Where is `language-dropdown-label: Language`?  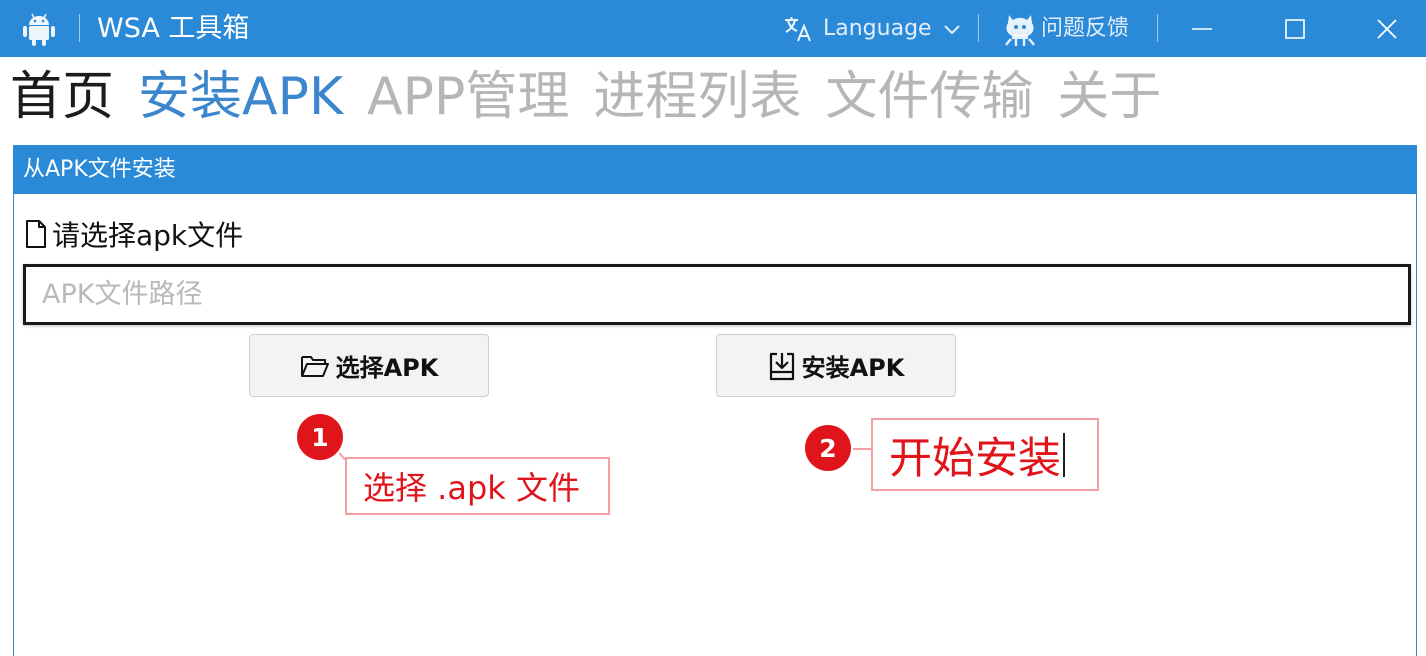
language-dropdown-label: Language is located at coordinates (877, 28).